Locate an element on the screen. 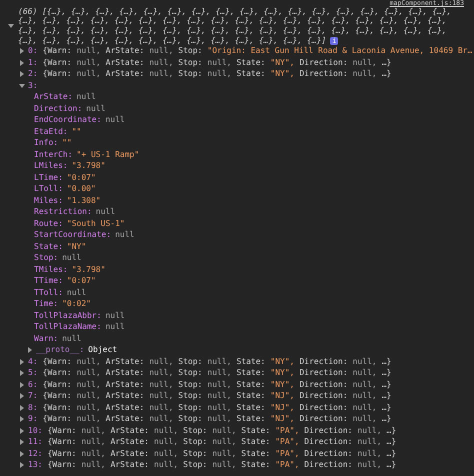 The height and width of the screenshot is (476, 474). property-key: TTime: is located at coordinates (48, 281).